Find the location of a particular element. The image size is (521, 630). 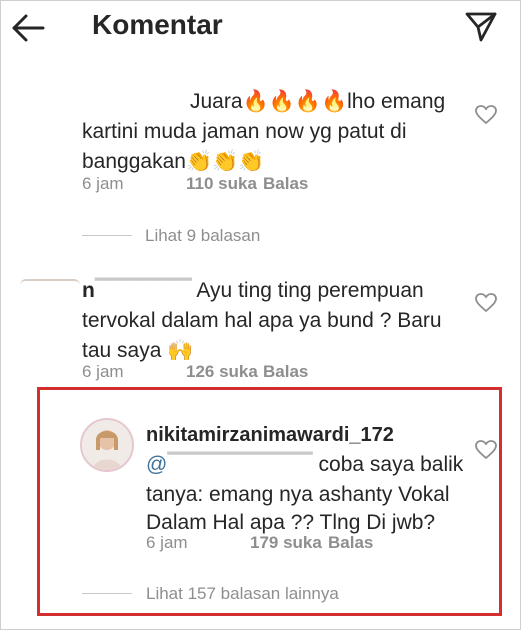

send-paper-plane-icon is located at coordinates (481, 27).